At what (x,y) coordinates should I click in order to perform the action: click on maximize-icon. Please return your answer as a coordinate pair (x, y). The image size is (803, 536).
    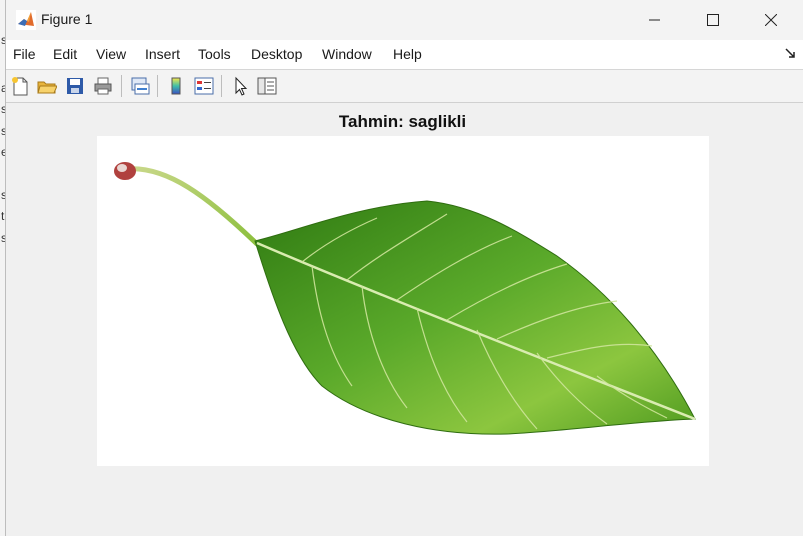
    Looking at the image, I should click on (713, 20).